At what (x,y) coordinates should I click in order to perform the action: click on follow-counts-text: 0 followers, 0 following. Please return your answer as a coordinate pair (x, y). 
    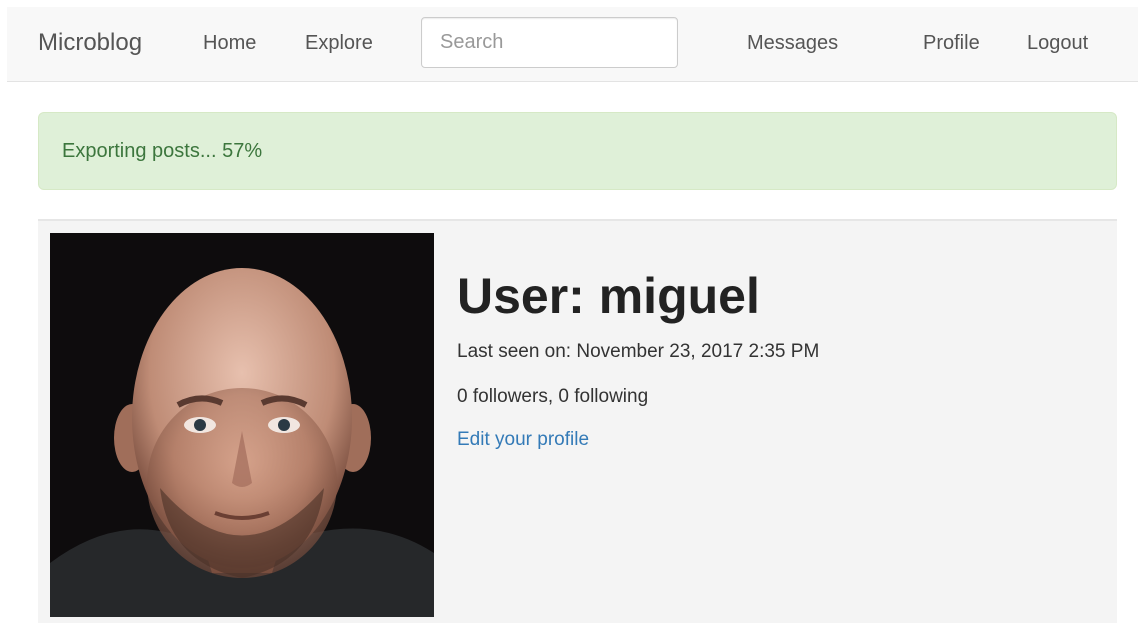
    Looking at the image, I should click on (553, 396).